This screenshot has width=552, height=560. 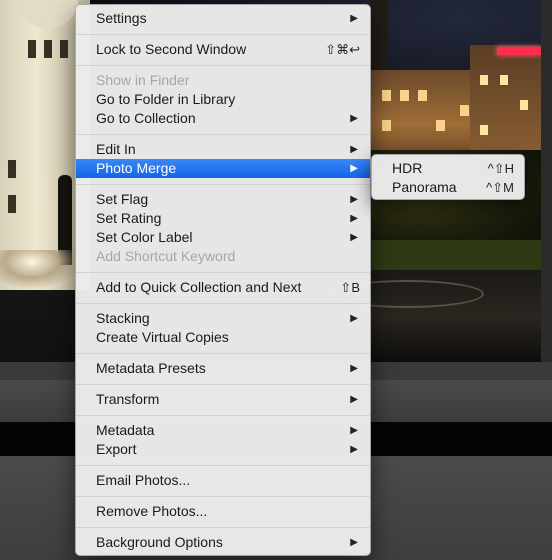 I want to click on menu-item-set-rating: Set Rating ▶, so click(x=223, y=218).